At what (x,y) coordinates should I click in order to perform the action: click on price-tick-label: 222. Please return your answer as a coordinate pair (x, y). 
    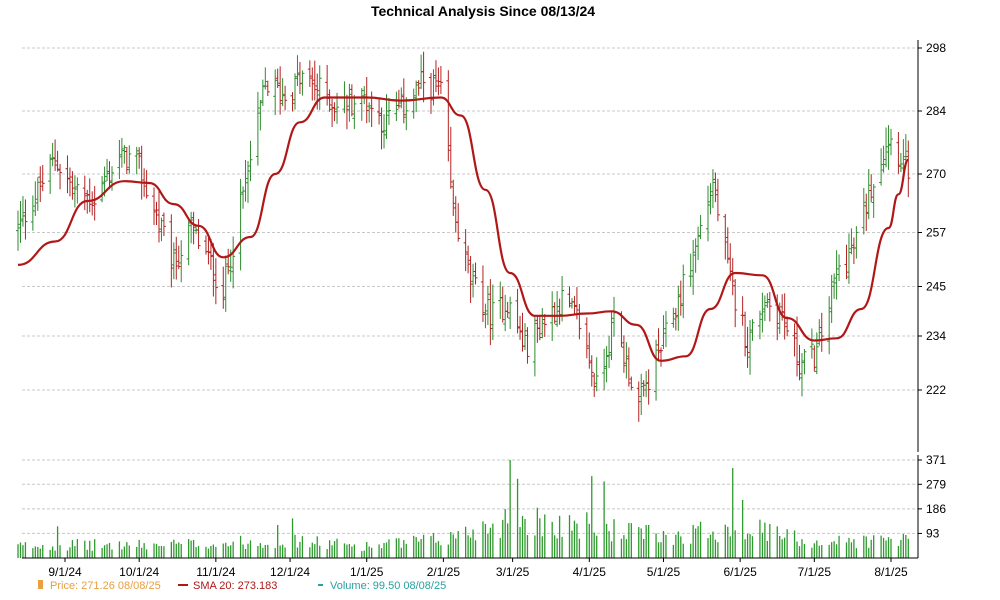
    Looking at the image, I should click on (936, 390).